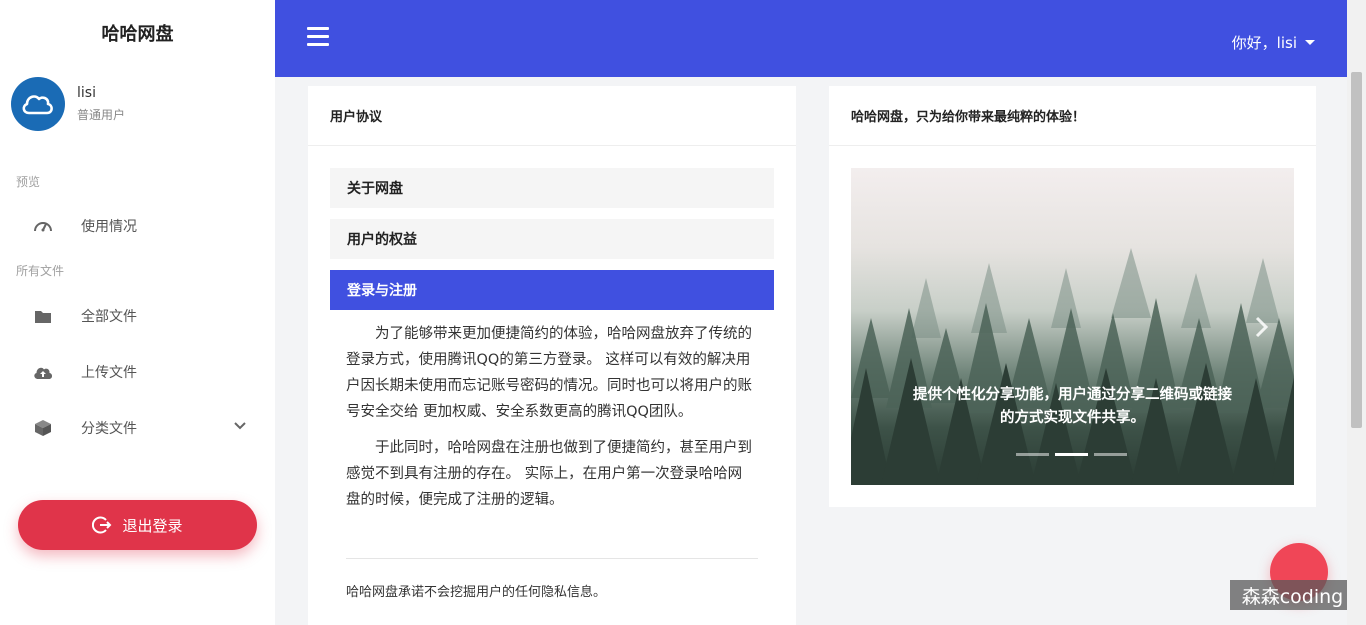 This screenshot has height=625, width=1366. Describe the element at coordinates (1072, 366) in the screenshot. I see `forest-image` at that location.